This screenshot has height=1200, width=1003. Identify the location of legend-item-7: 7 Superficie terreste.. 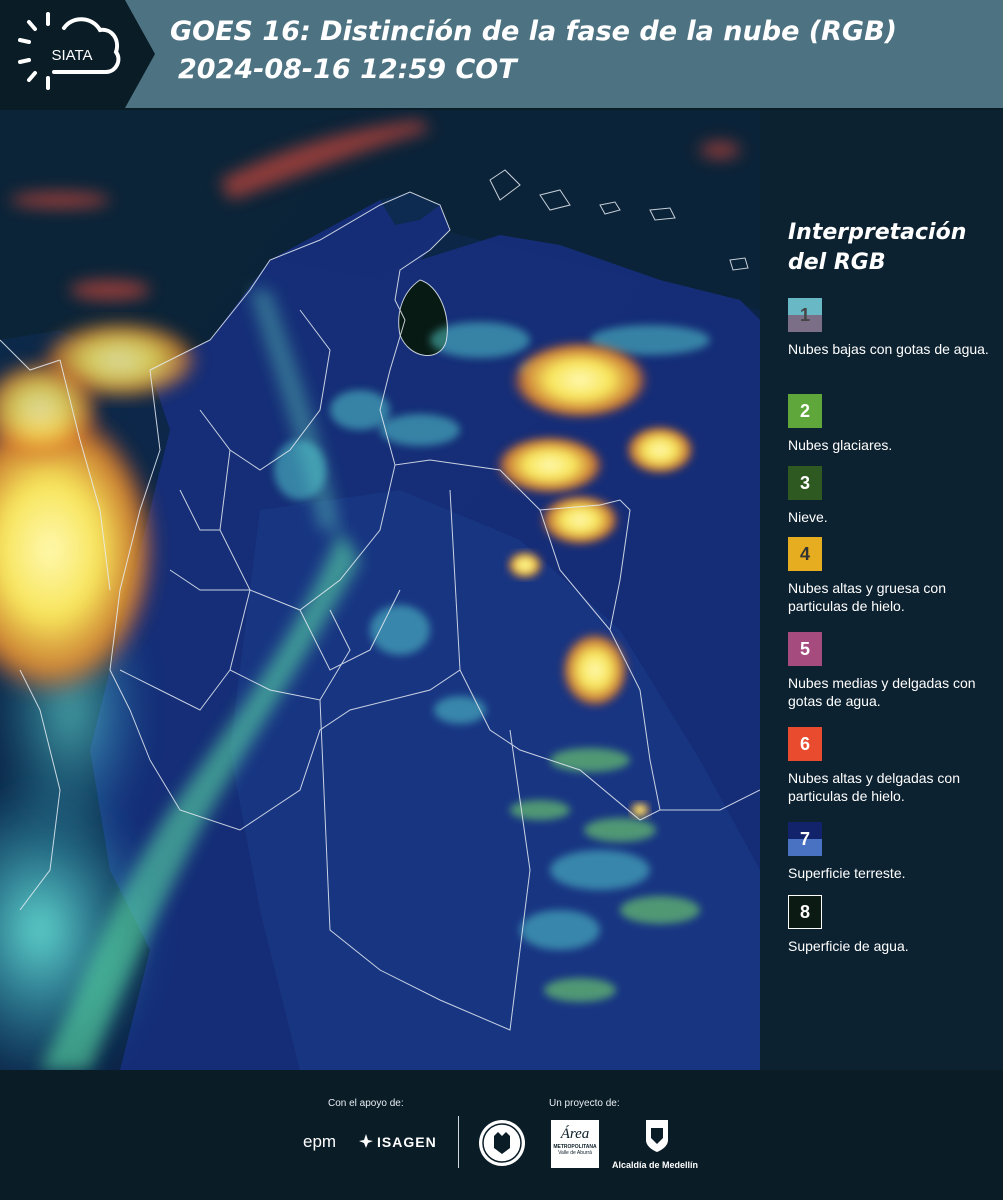
(890, 852).